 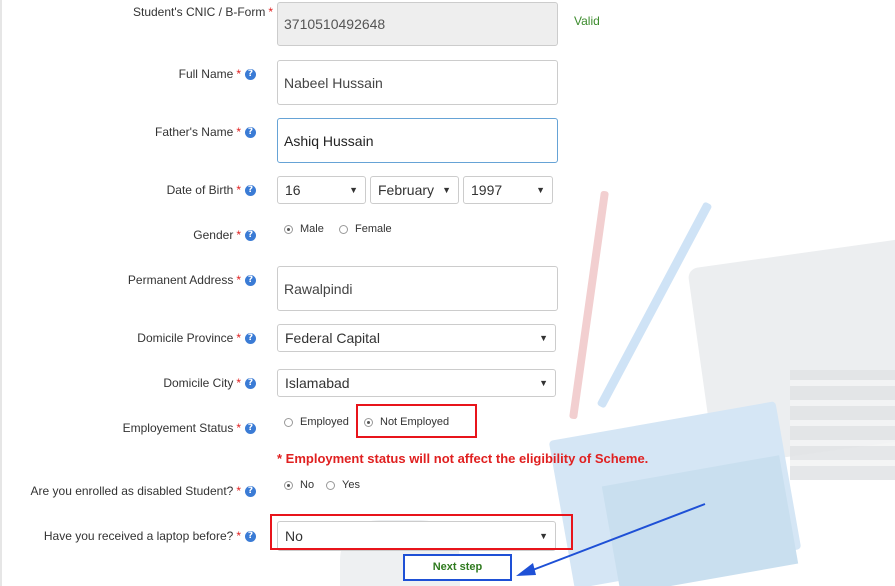 What do you see at coordinates (611, 539) in the screenshot?
I see `pointer-arrow-icon` at bounding box center [611, 539].